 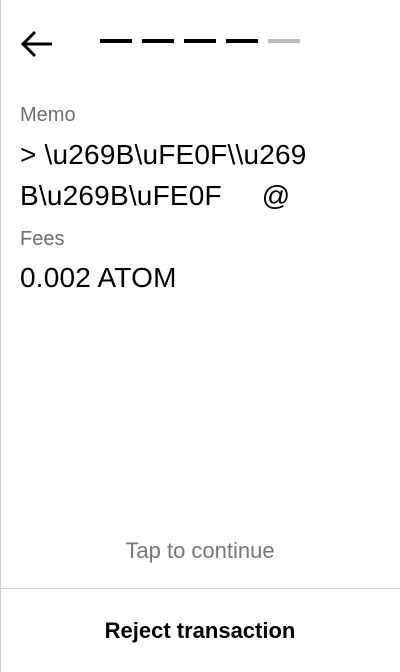 What do you see at coordinates (36, 44) in the screenshot?
I see `arrow-left-icon` at bounding box center [36, 44].